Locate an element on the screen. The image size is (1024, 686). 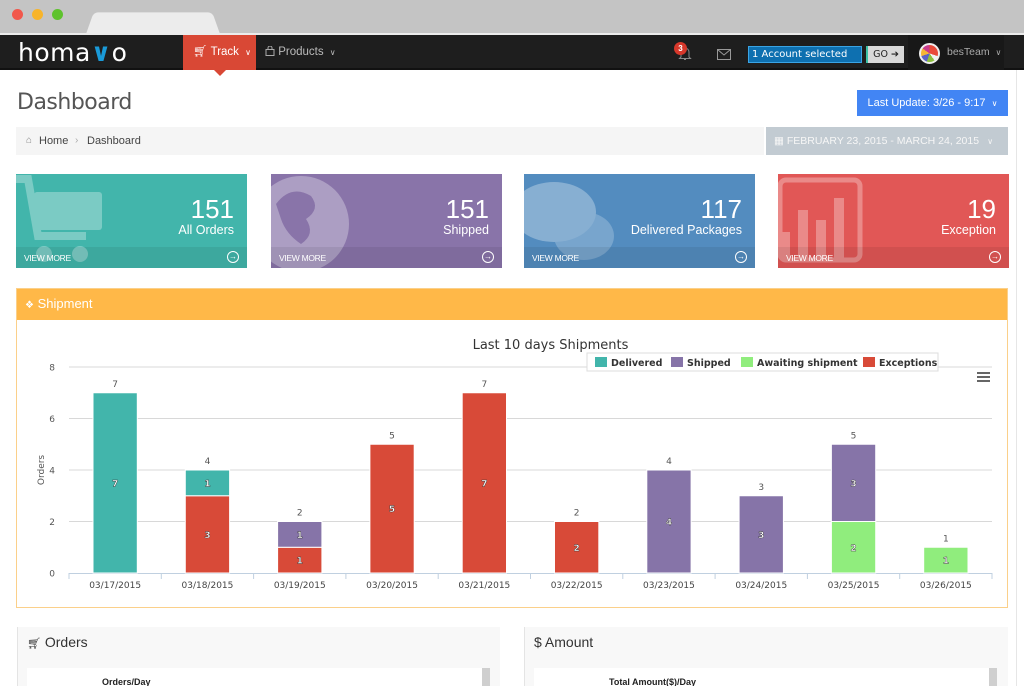
mail-icon is located at coordinates (724, 53).